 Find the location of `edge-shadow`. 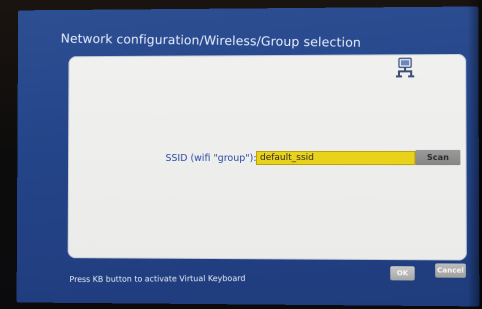

edge-shadow is located at coordinates (475, 154).